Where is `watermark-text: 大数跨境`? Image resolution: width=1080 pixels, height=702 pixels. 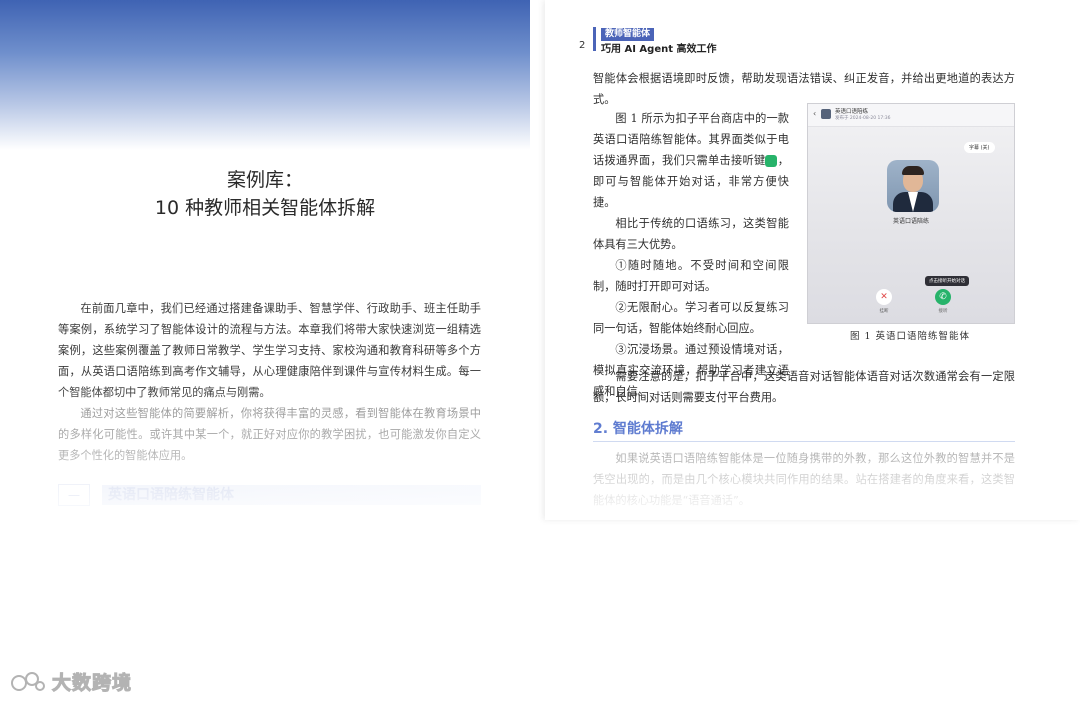
watermark-text: 大数跨境 is located at coordinates (92, 683).